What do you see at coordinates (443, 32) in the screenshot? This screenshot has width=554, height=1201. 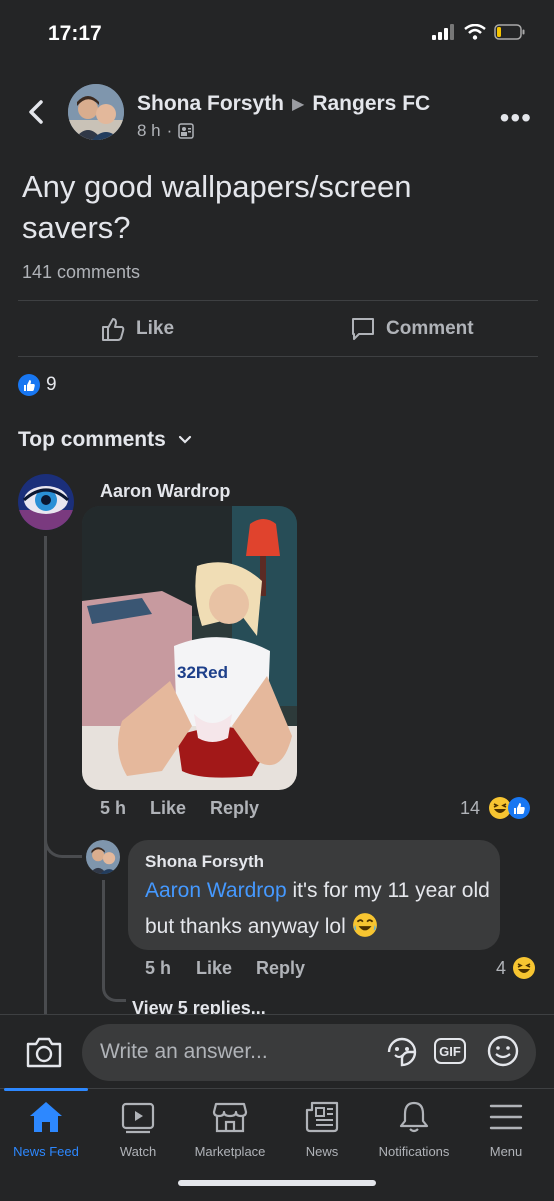 I see `signal-icon` at bounding box center [443, 32].